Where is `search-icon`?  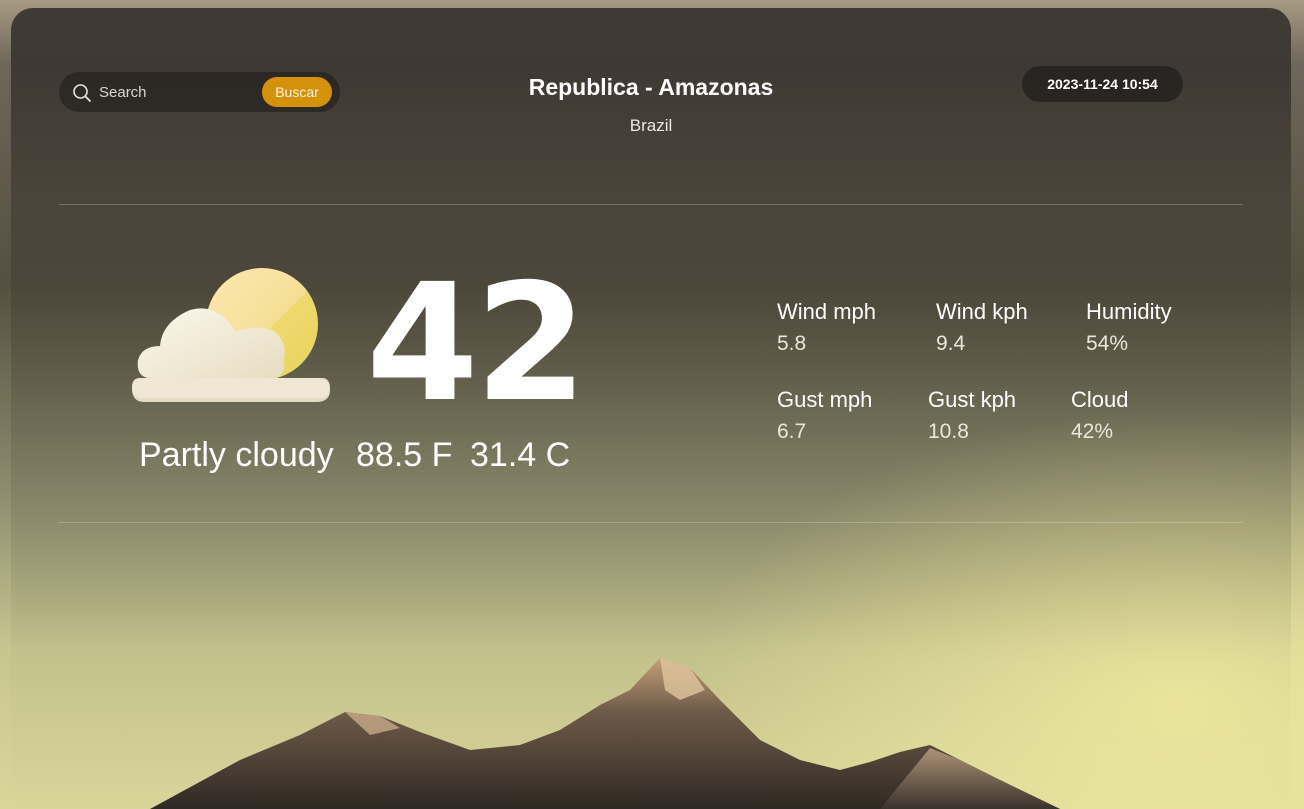 search-icon is located at coordinates (82, 93).